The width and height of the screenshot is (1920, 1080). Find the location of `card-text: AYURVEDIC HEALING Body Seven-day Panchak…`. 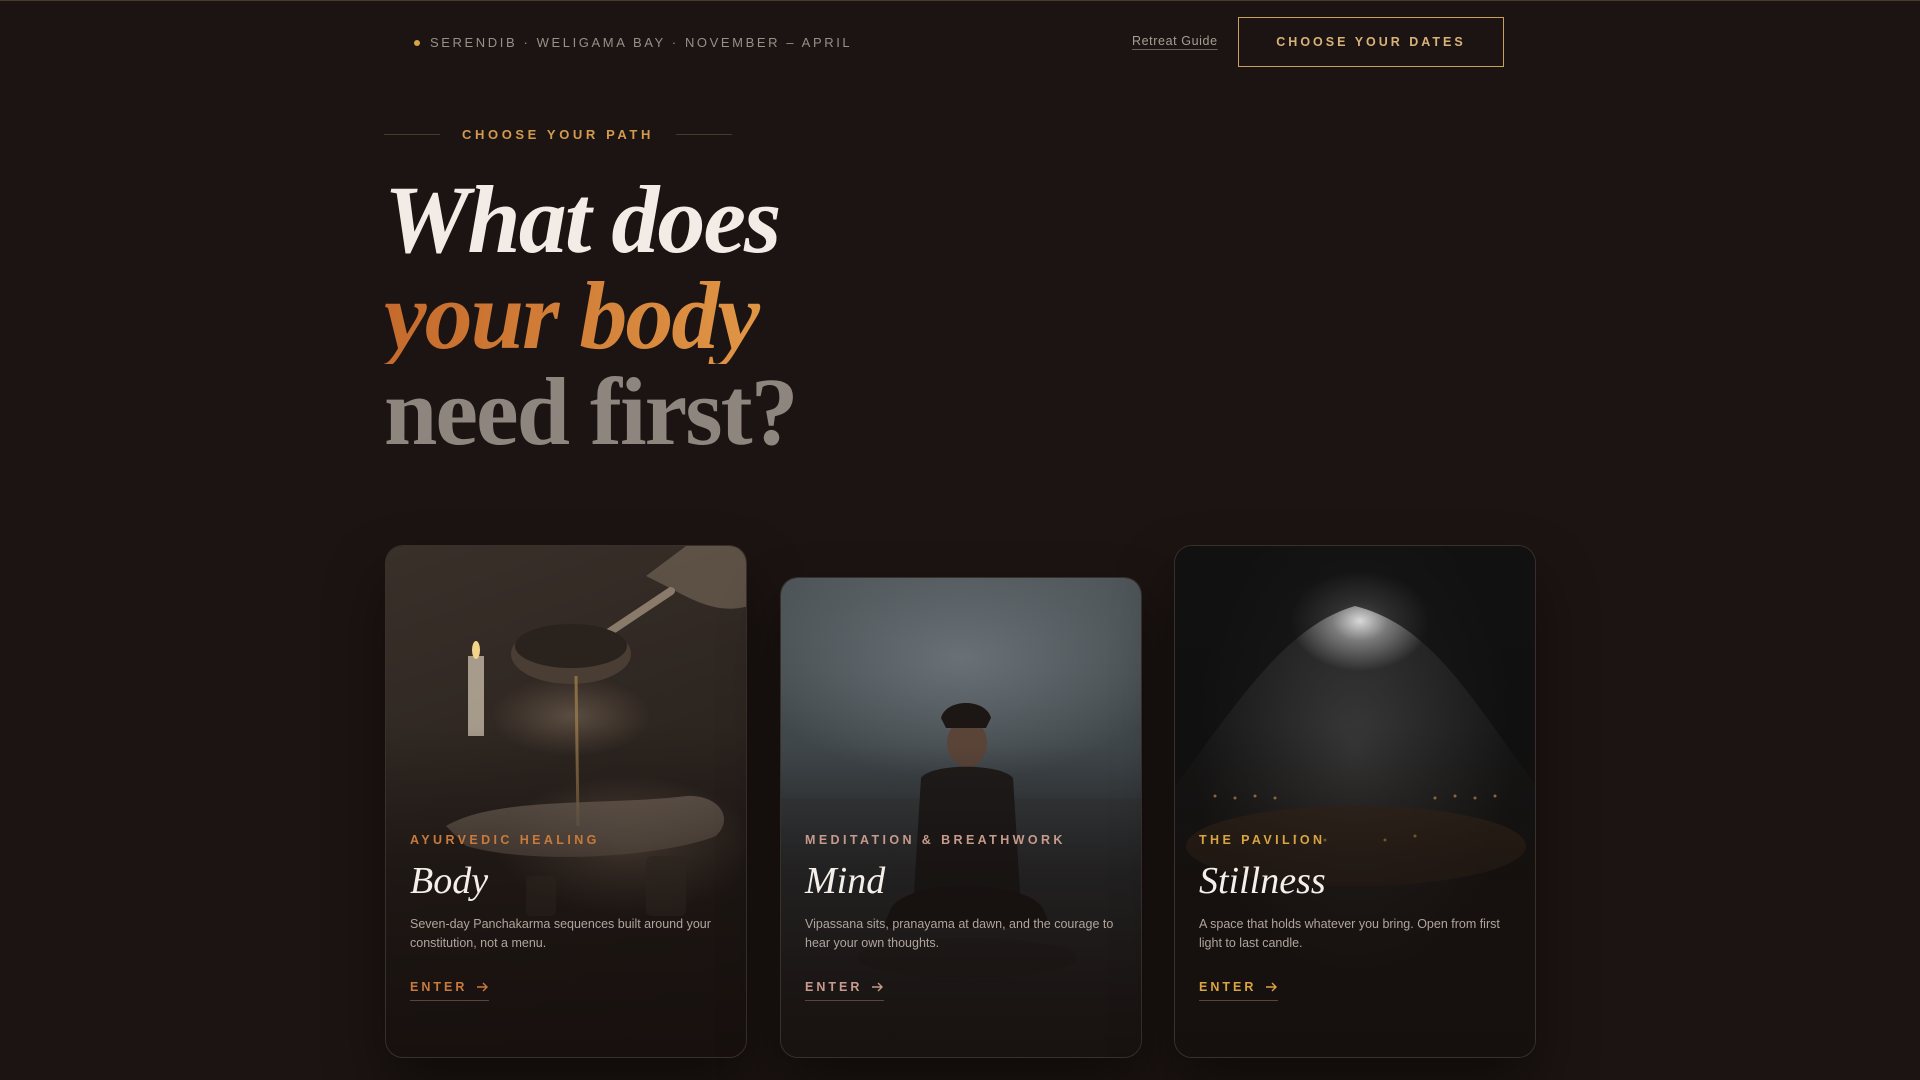

card-text: AYURVEDIC HEALING Body Seven-day Panchak… is located at coordinates (566, 893).